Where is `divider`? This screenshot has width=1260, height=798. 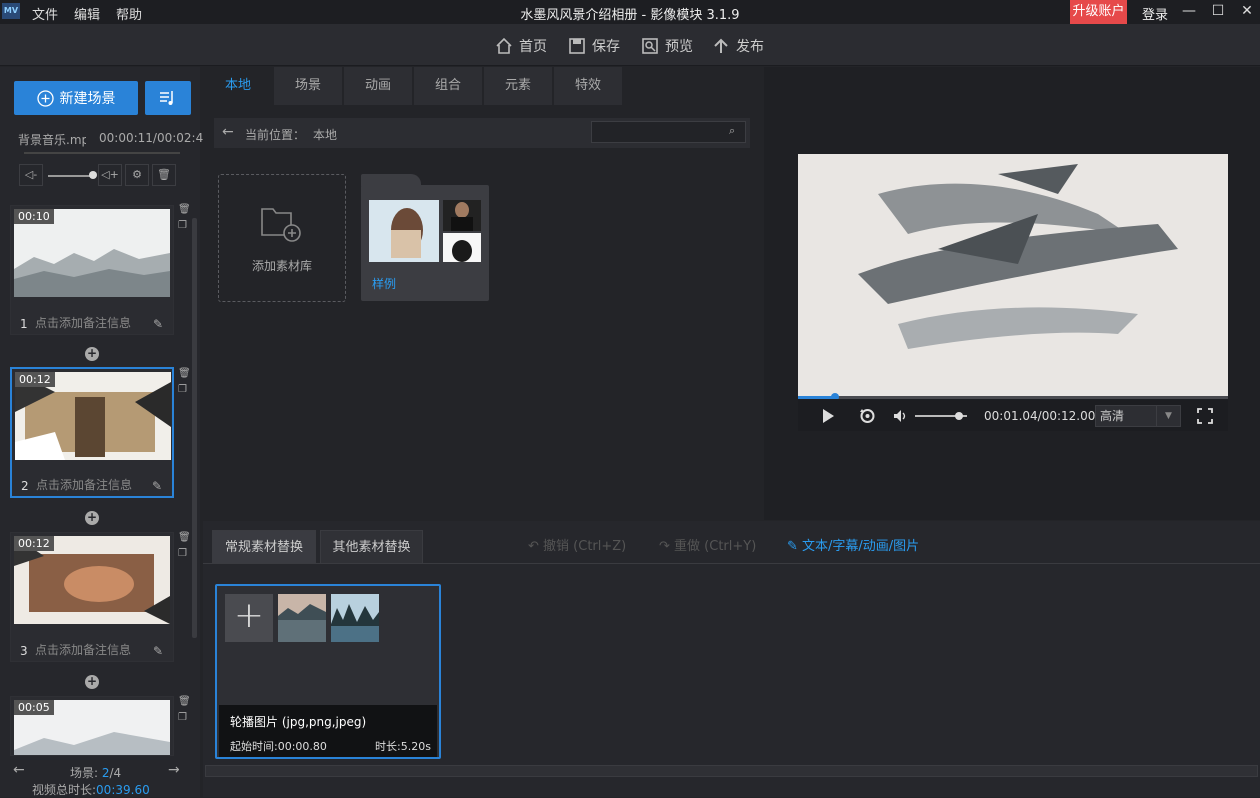
divider is located at coordinates (731, 563).